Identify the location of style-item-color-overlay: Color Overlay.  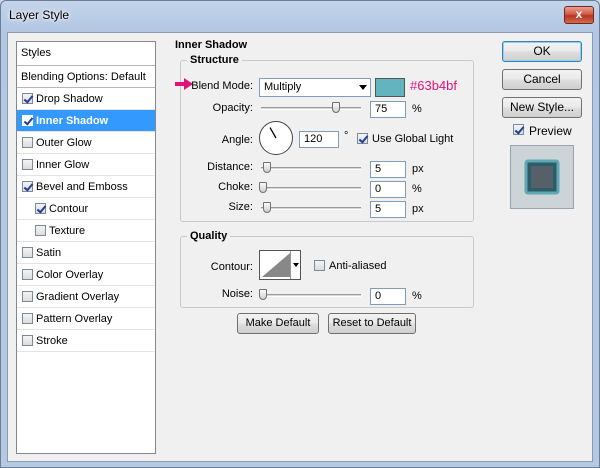
(86, 275).